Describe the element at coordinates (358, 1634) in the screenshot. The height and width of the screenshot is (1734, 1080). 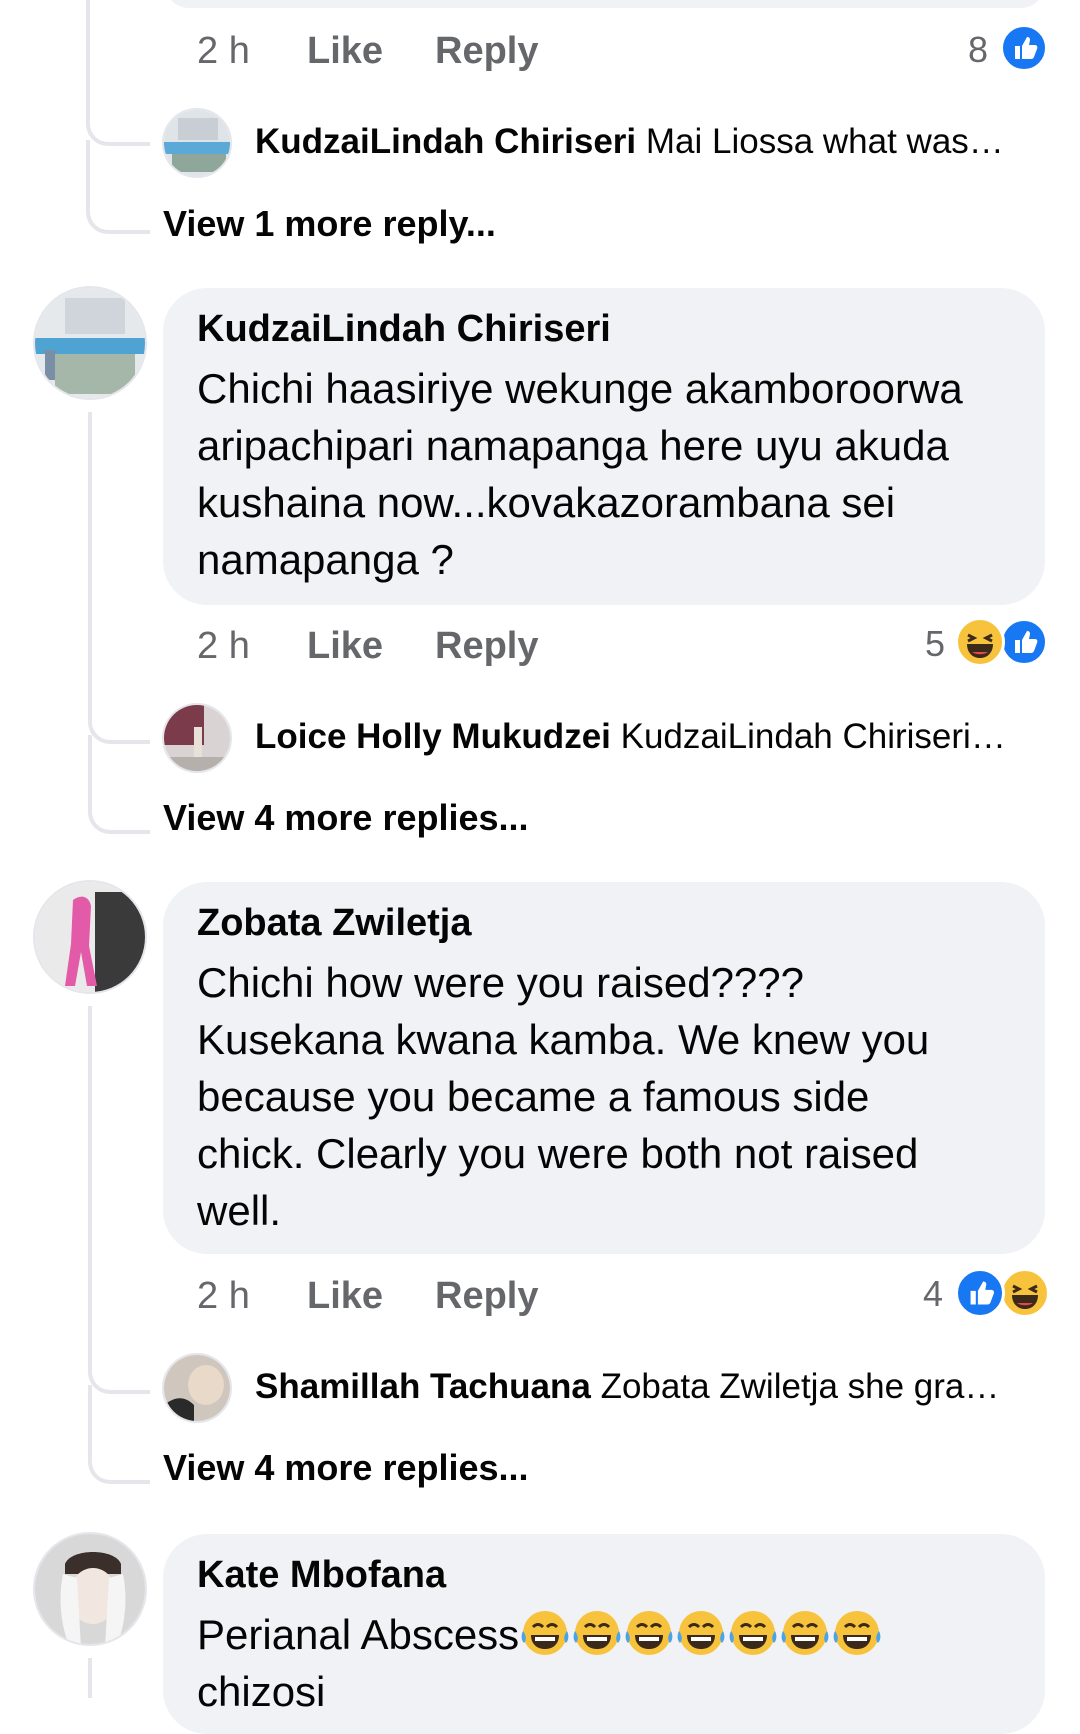
I see `comment-text-main: Perianal Abscess` at that location.